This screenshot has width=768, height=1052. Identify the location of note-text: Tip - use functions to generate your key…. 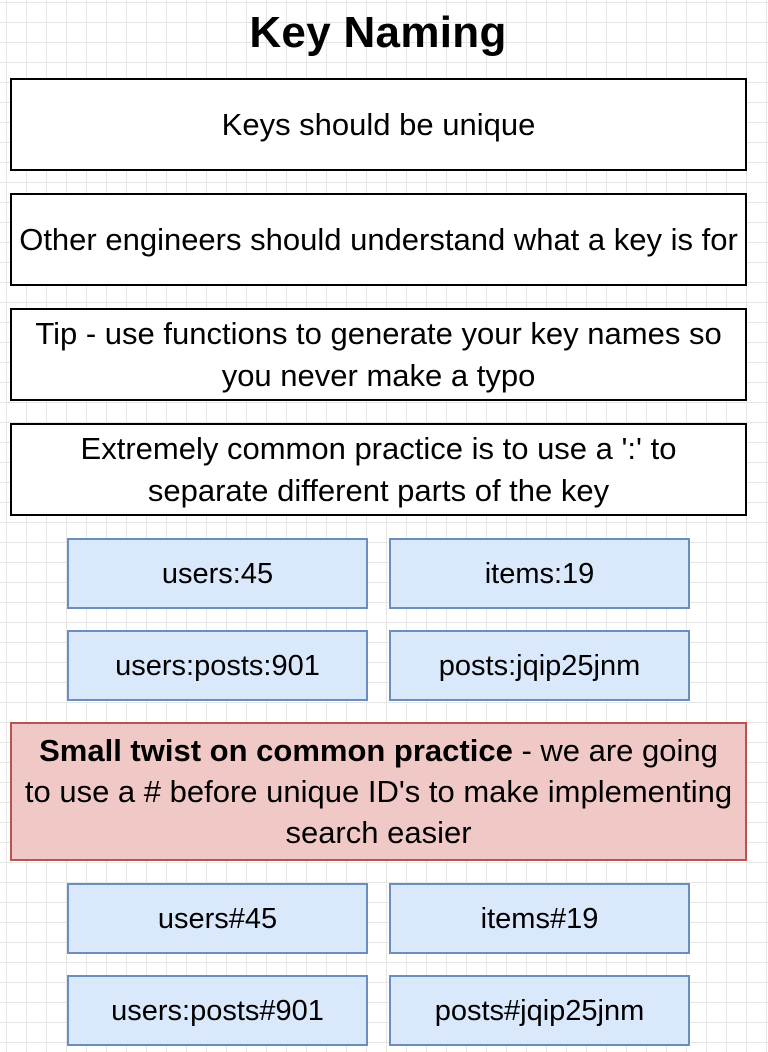
(378, 354).